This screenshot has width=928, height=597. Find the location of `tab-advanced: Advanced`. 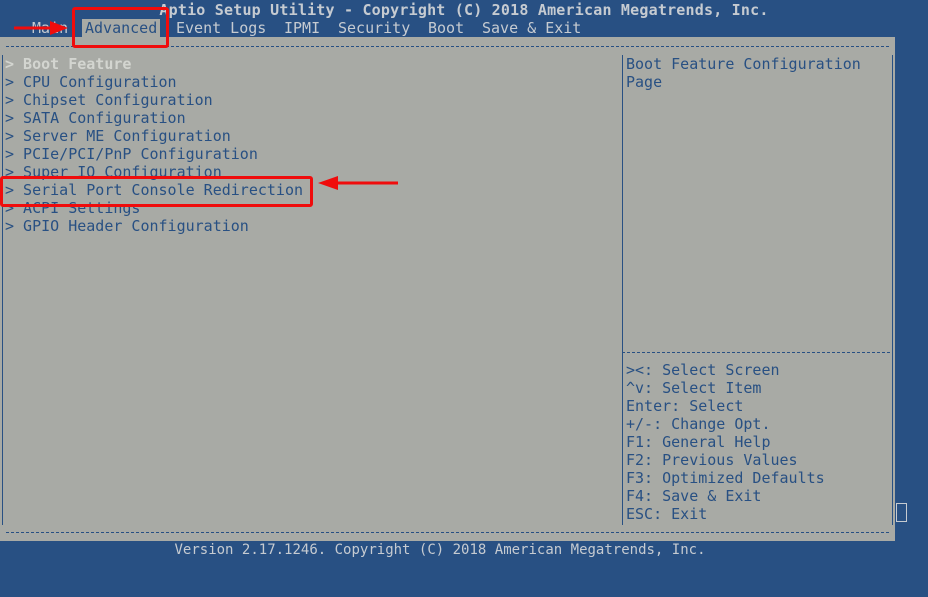

tab-advanced: Advanced is located at coordinates (121, 28).